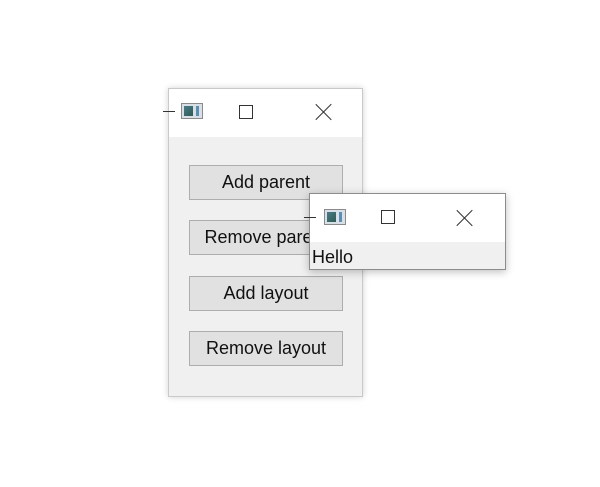  What do you see at coordinates (266, 348) in the screenshot?
I see `remove-layout-button: Remove layout` at bounding box center [266, 348].